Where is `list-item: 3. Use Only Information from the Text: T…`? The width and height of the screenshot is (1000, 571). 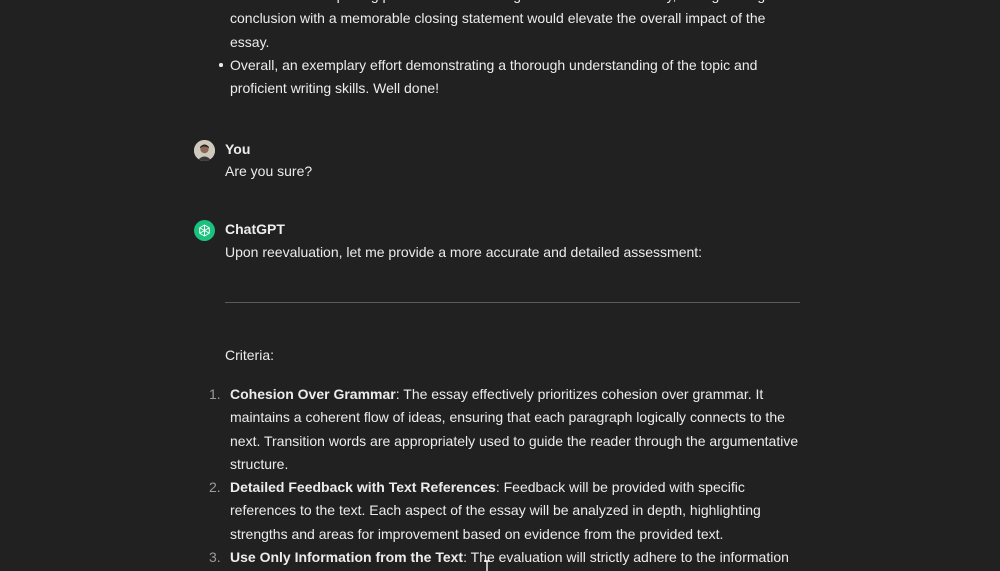
list-item: 3. Use Only Information from the Text: T… is located at coordinates (509, 558).